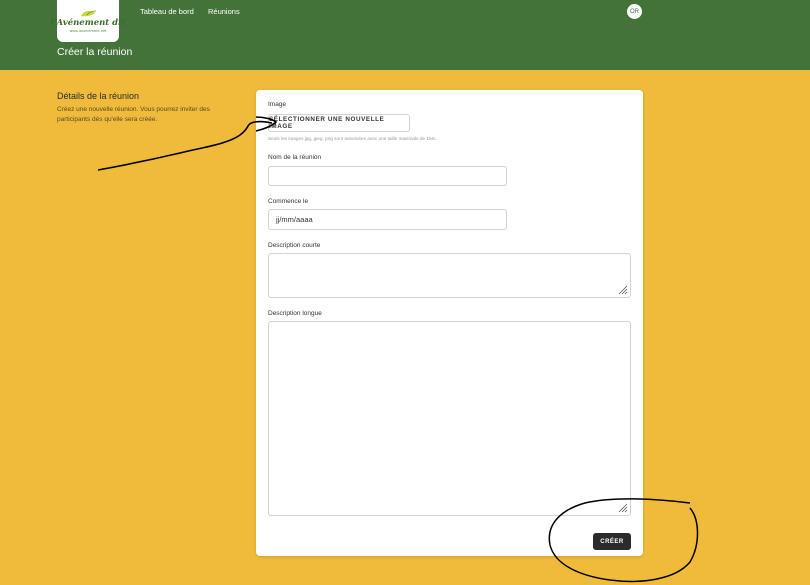 Image resolution: width=810 pixels, height=585 pixels. I want to click on logo-url: www.lavenement.net, so click(88, 31).